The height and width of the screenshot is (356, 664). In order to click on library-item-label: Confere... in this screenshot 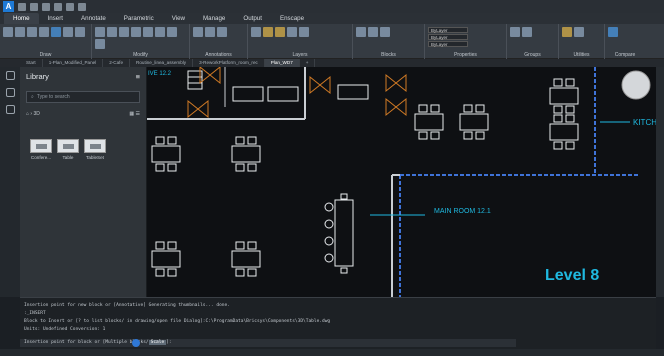, I will do `click(41, 157)`.